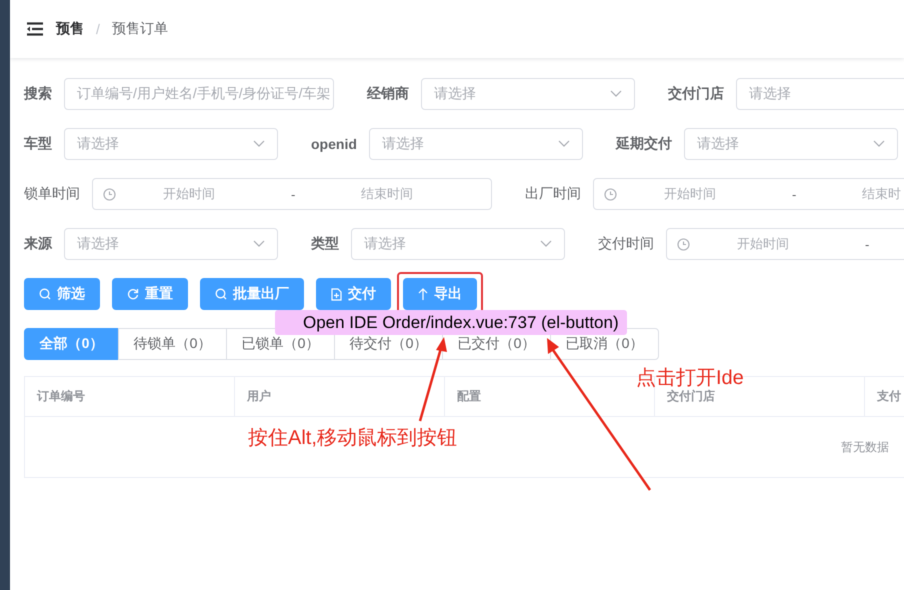  What do you see at coordinates (35, 29) in the screenshot?
I see `menu-icon` at bounding box center [35, 29].